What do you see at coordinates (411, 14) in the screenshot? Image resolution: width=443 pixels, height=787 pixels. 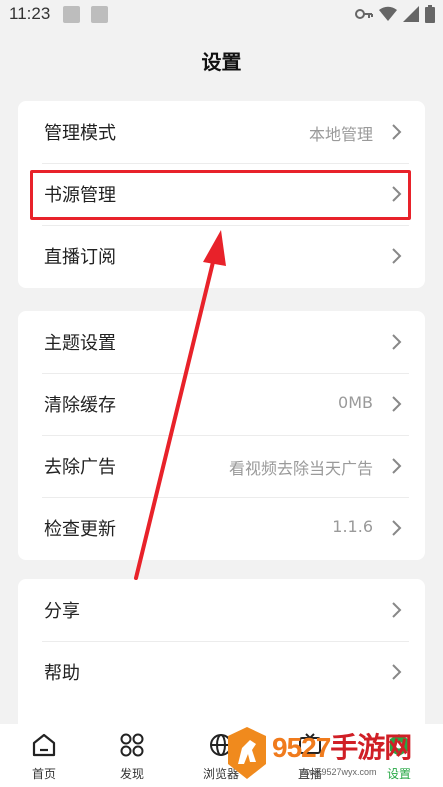 I see `signal-icon` at bounding box center [411, 14].